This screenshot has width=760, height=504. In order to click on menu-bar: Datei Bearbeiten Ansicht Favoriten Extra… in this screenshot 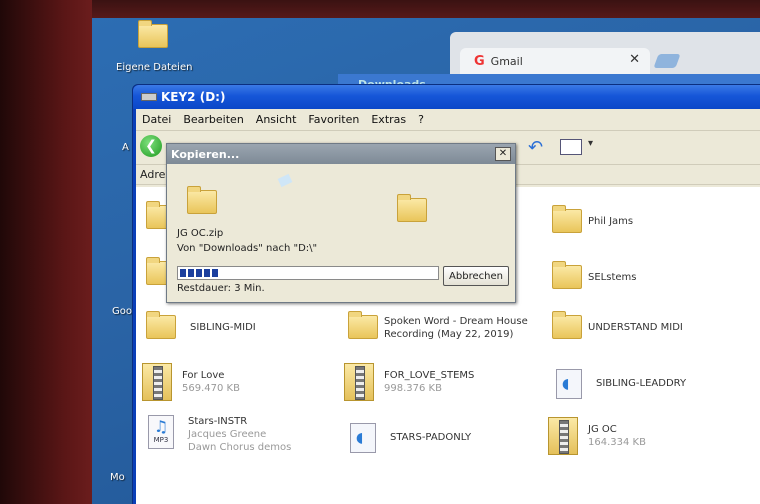, I will do `click(448, 120)`.